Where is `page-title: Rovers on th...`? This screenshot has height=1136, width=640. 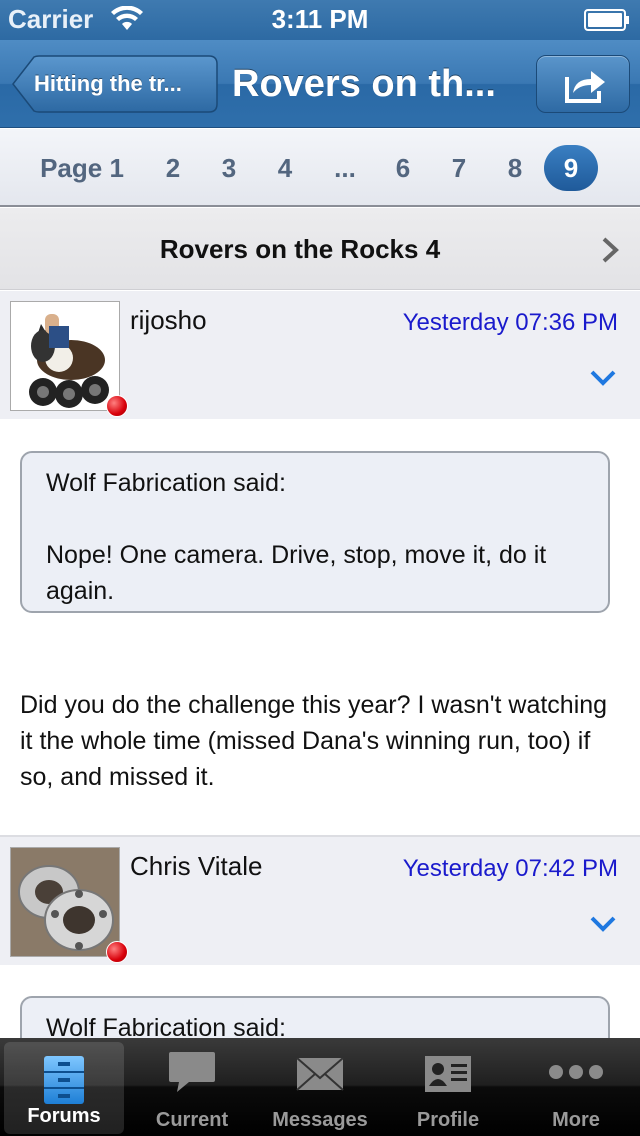 page-title: Rovers on th... is located at coordinates (364, 84).